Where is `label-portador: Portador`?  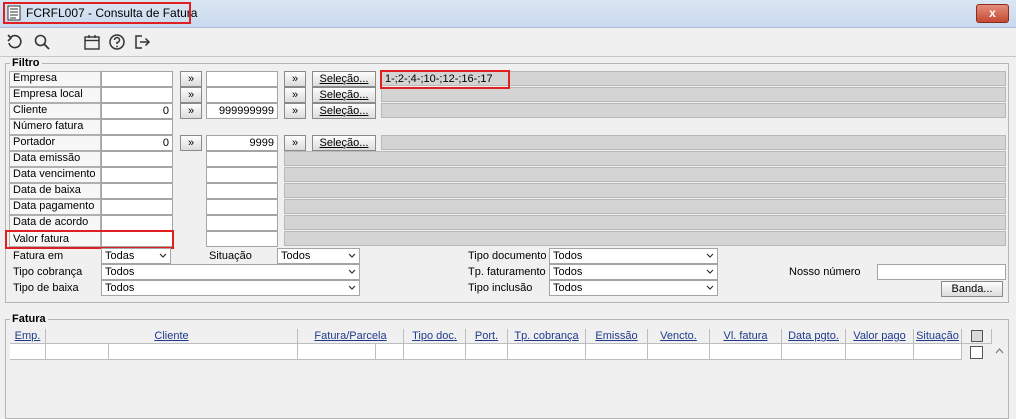
label-portador: Portador is located at coordinates (34, 142).